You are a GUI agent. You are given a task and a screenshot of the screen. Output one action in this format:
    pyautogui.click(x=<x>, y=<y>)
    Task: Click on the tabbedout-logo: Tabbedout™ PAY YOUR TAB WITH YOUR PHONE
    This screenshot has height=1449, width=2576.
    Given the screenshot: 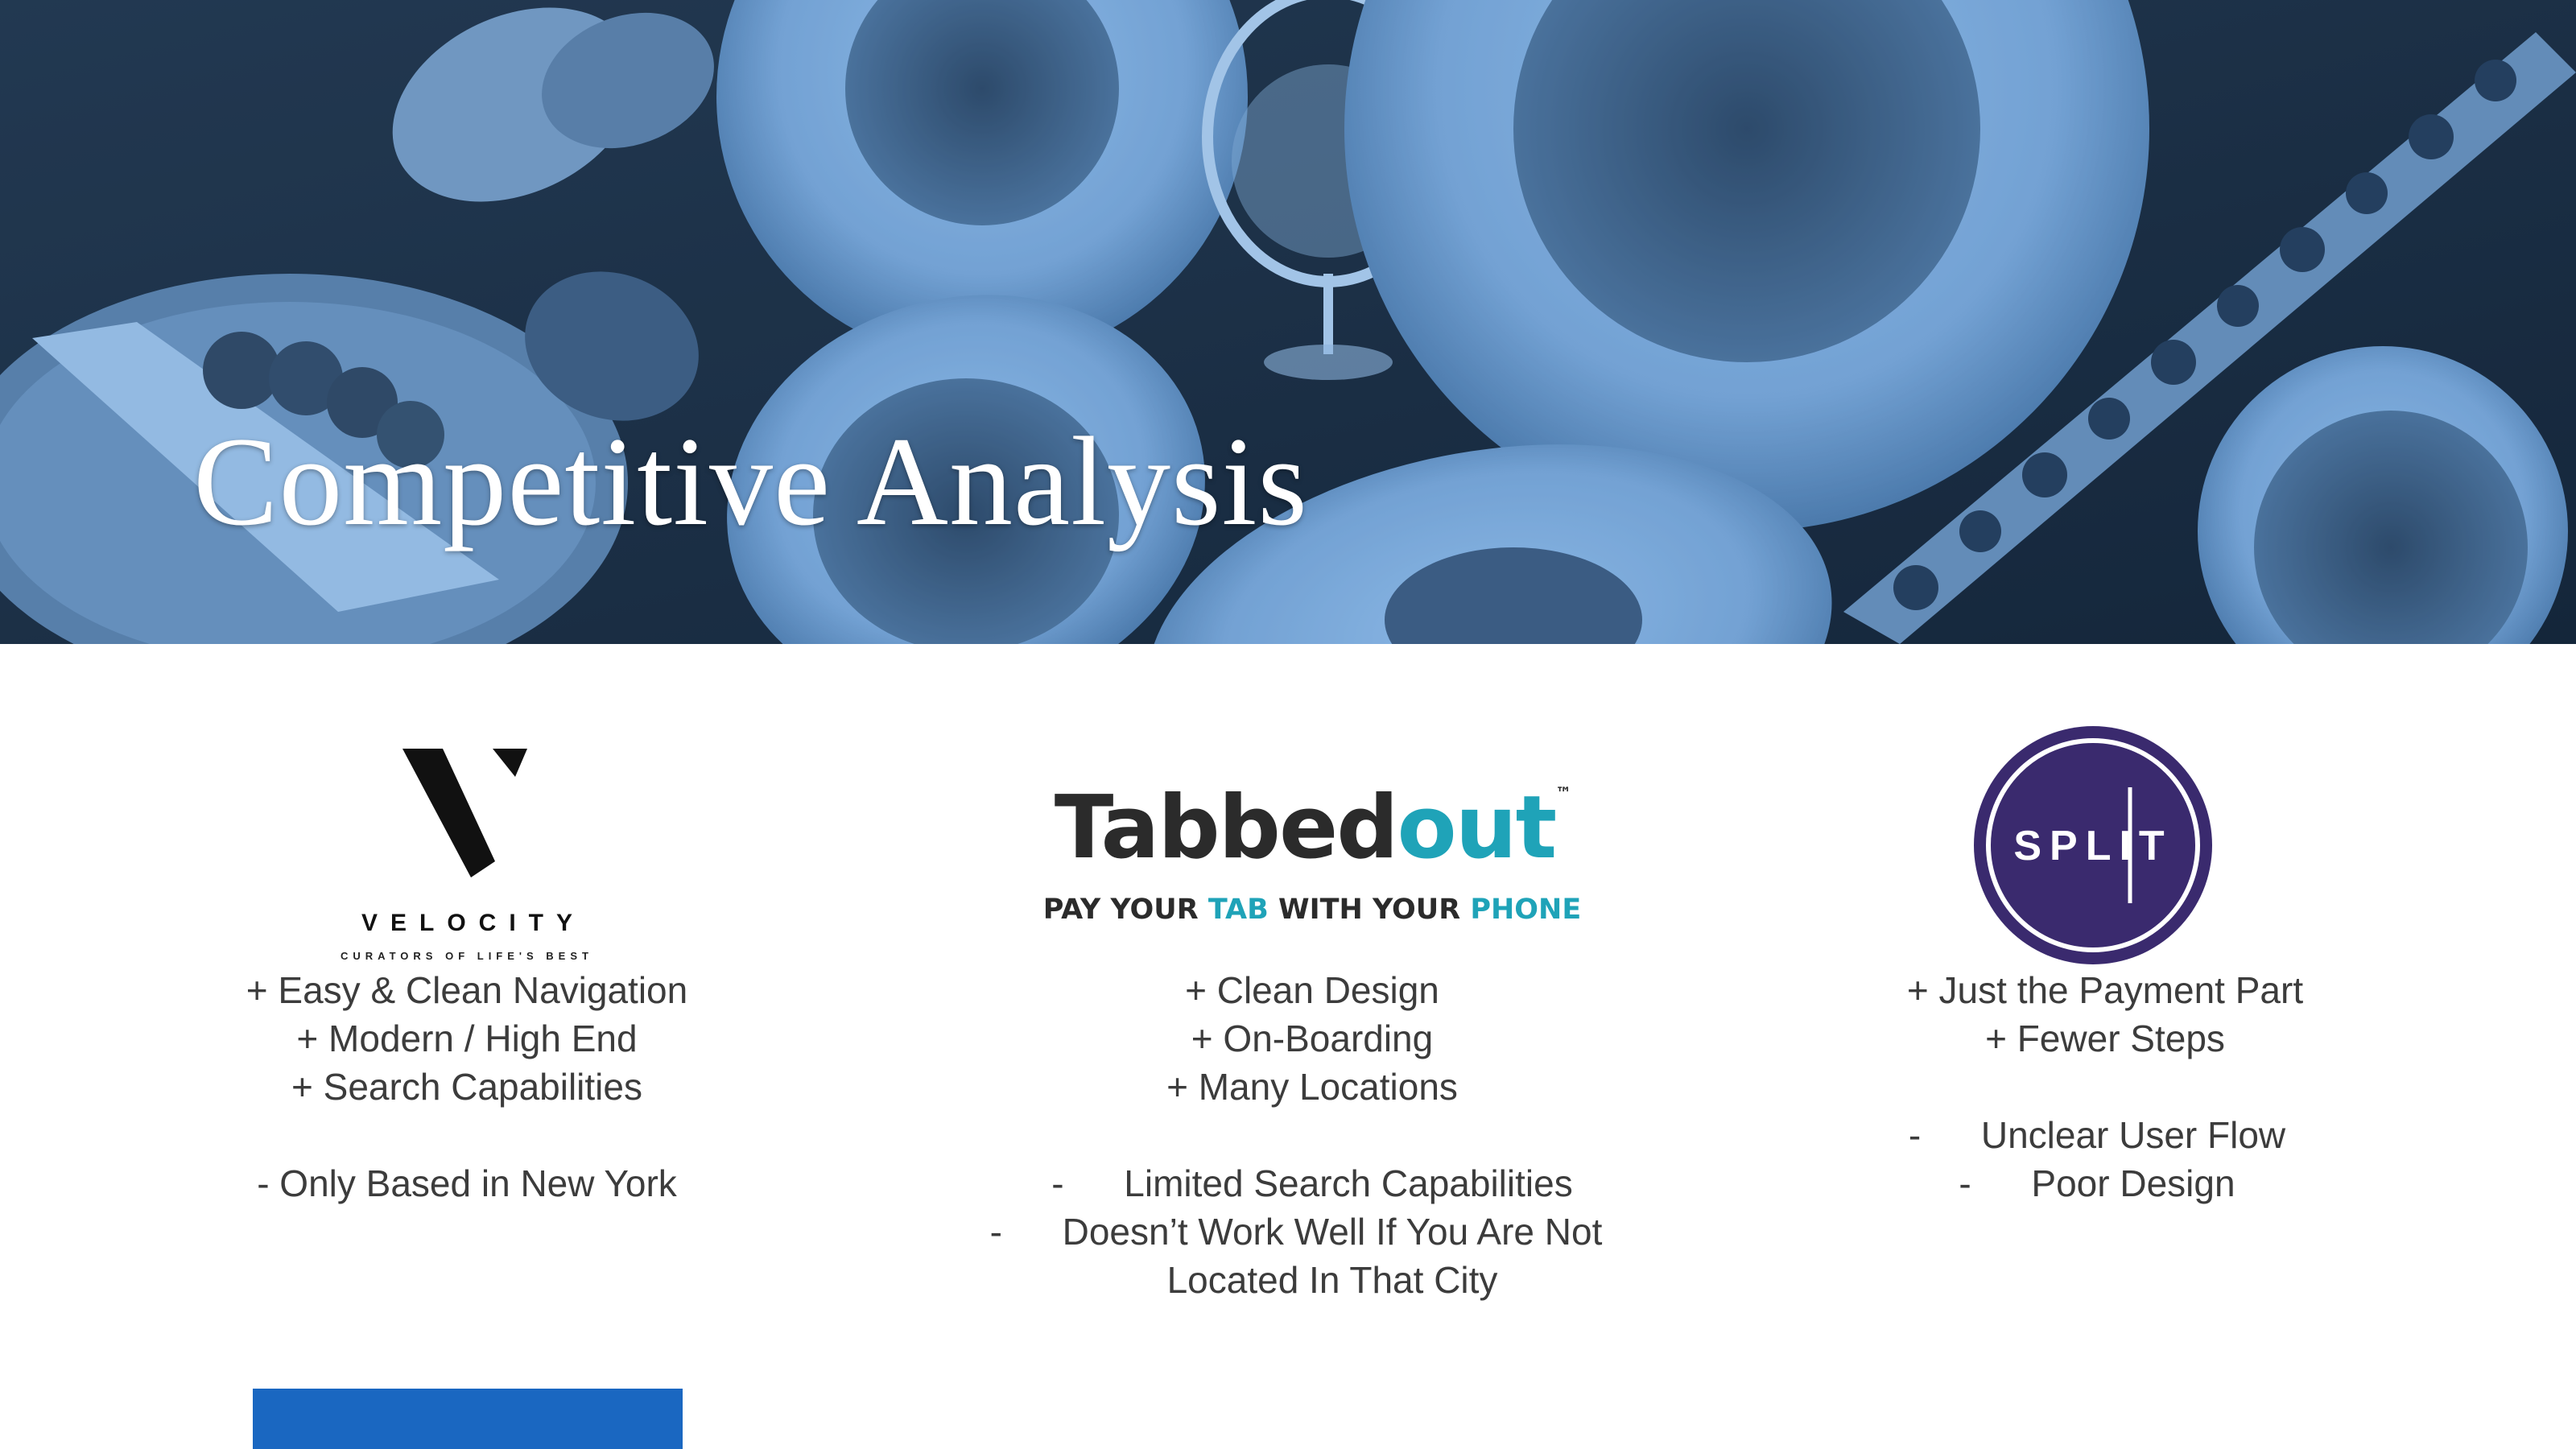 What is the action you would take?
    pyautogui.click(x=1312, y=821)
    